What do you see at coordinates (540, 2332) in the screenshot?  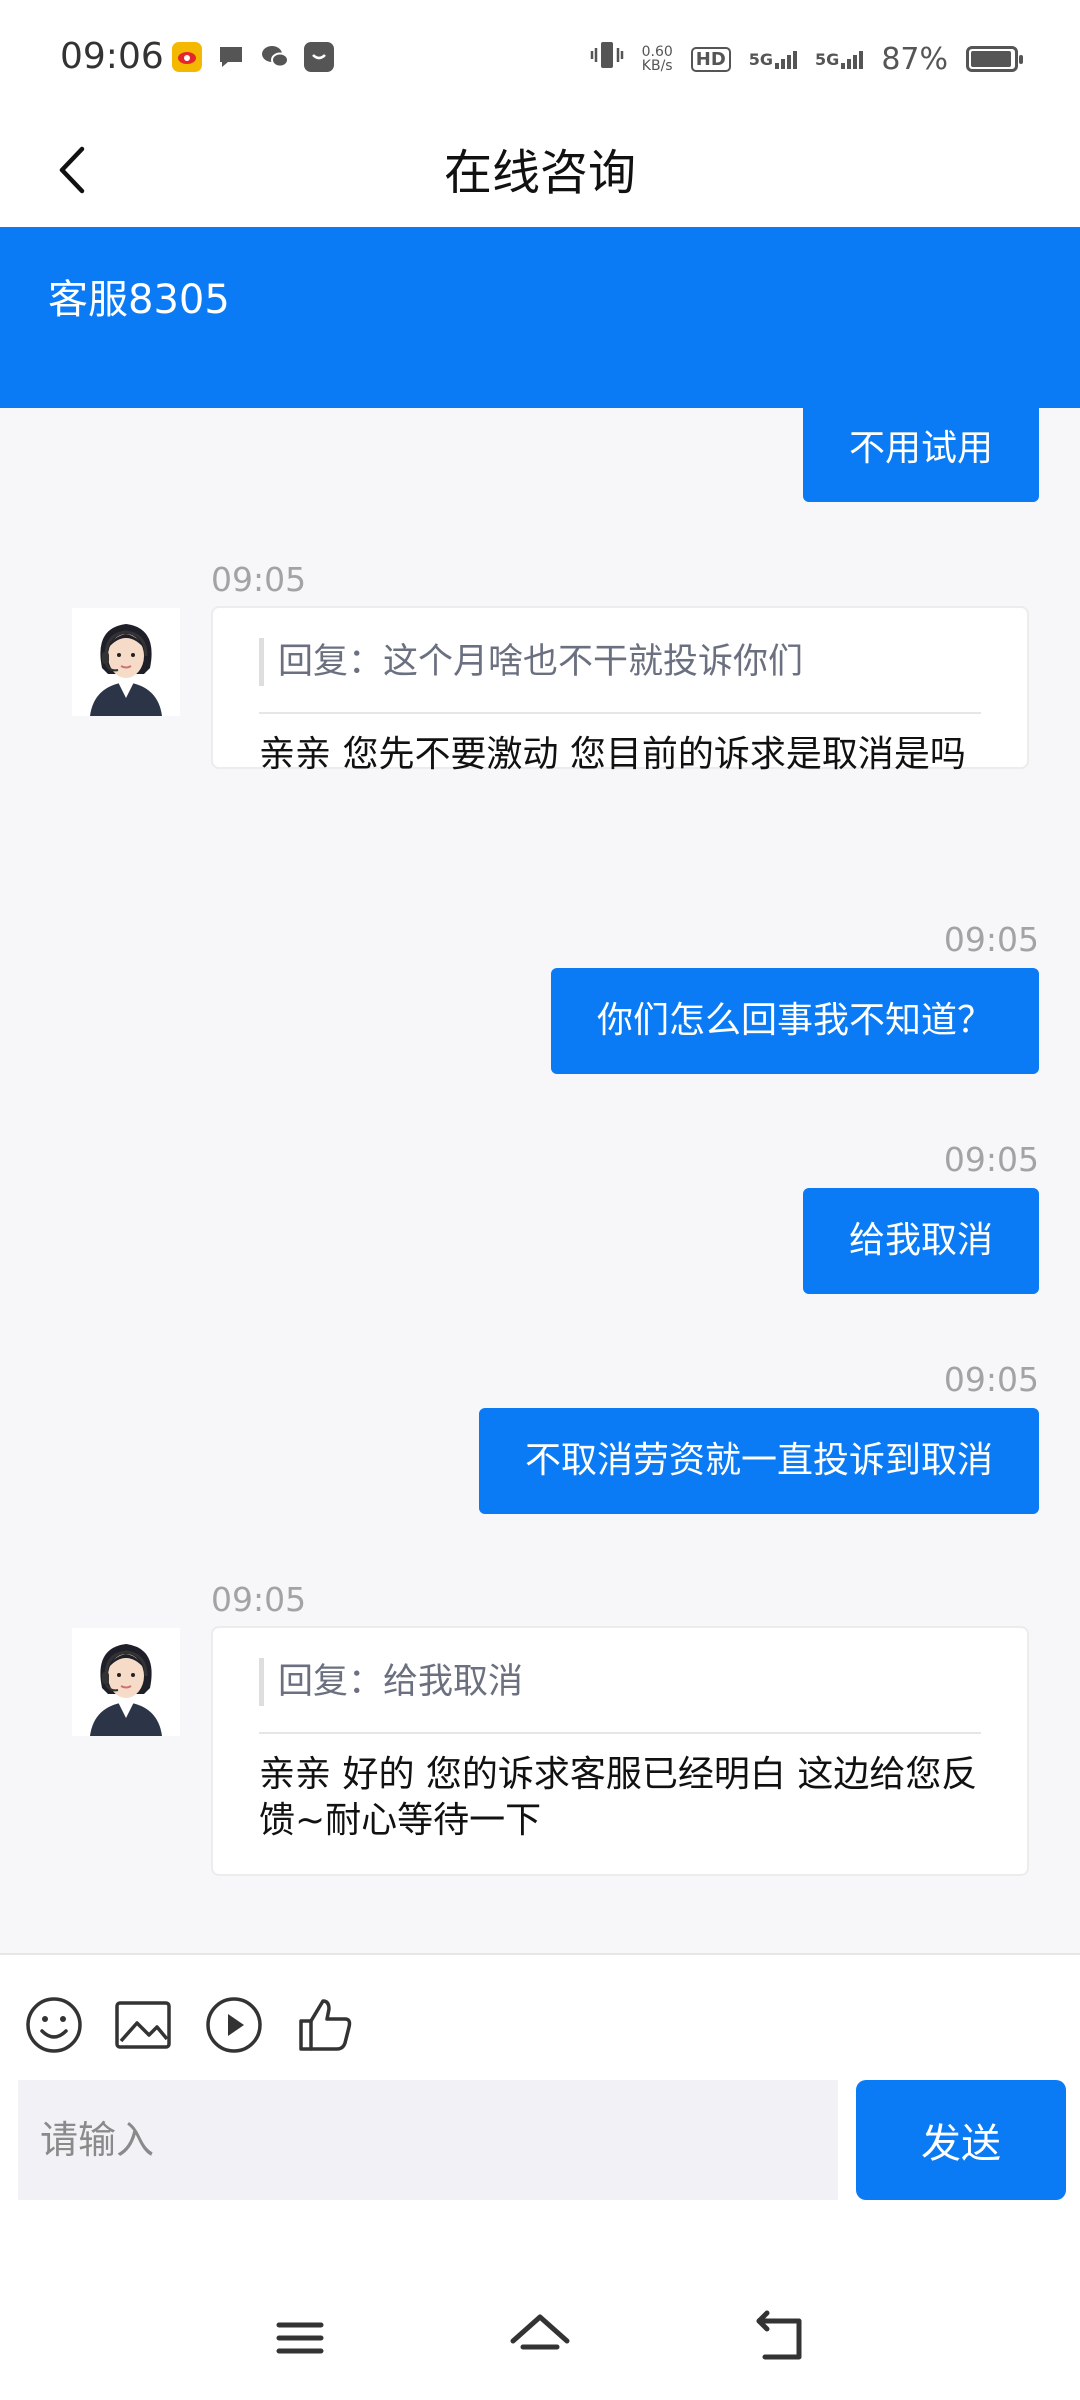 I see `home-icon` at bounding box center [540, 2332].